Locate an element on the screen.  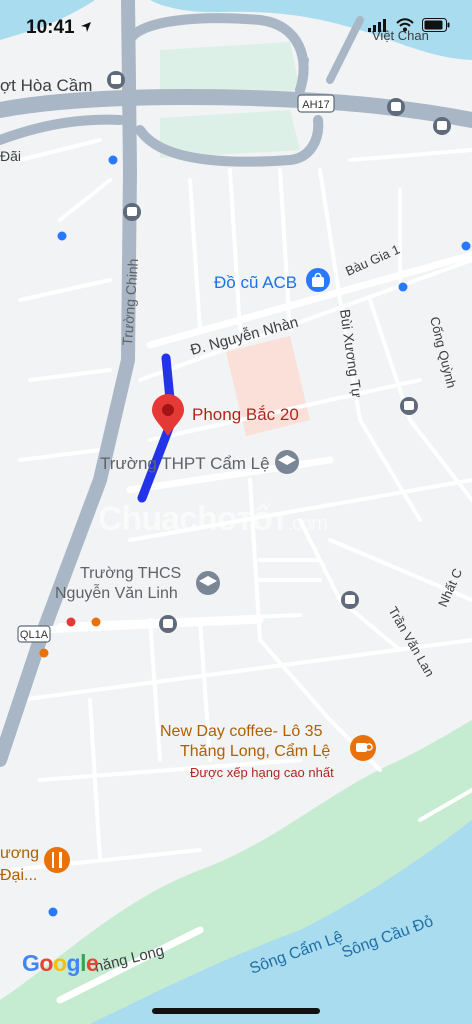
label-phong-bac: Phong Bắc 20 is located at coordinates (245, 414).